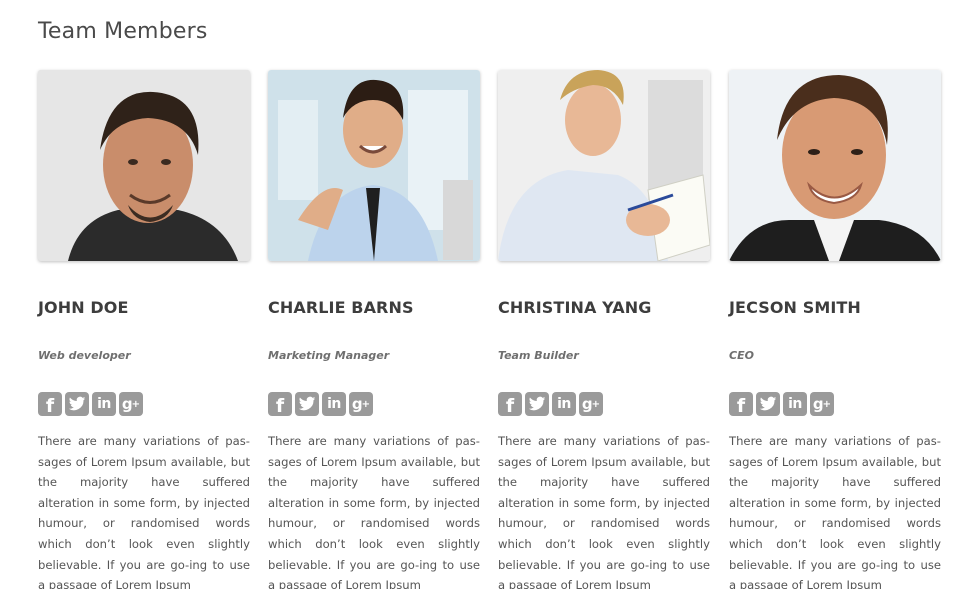 The height and width of the screenshot is (589, 965). Describe the element at coordinates (329, 355) in the screenshot. I see `member-role: Marketing Manager` at that location.